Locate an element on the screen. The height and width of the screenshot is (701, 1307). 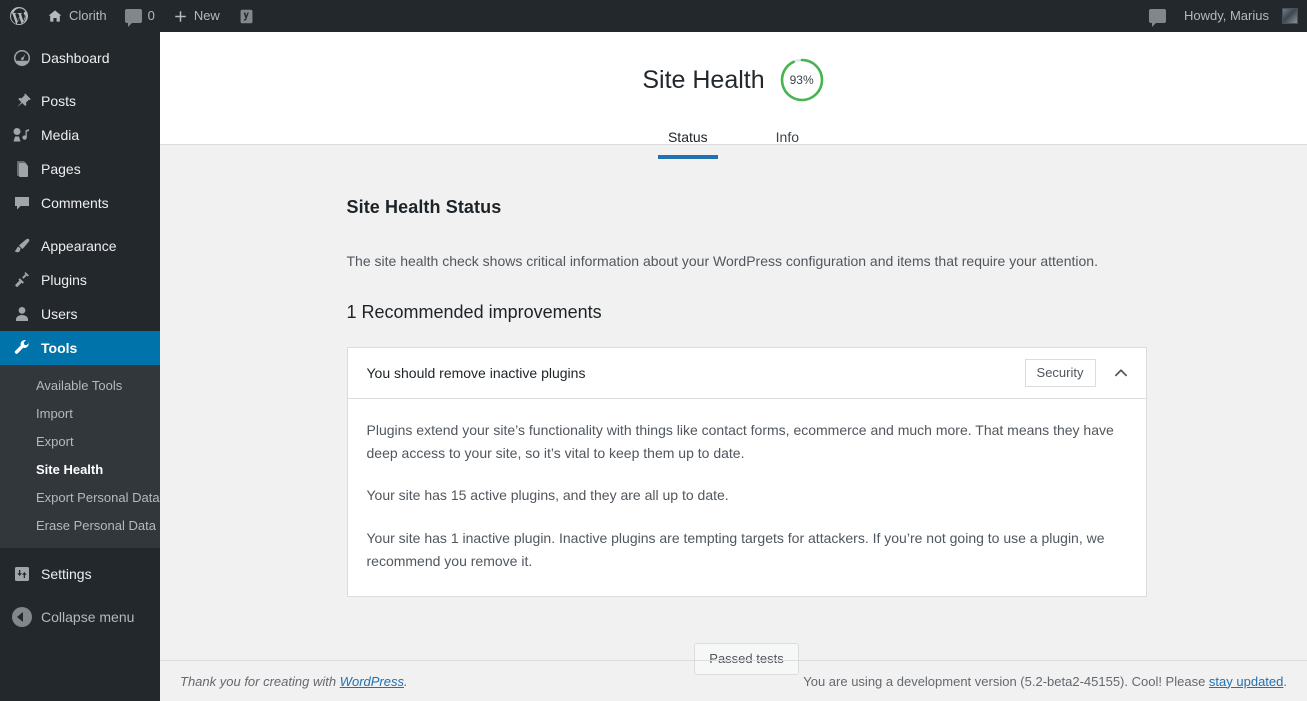
collapse-menu-label: Collapse menu is located at coordinates (88, 617).